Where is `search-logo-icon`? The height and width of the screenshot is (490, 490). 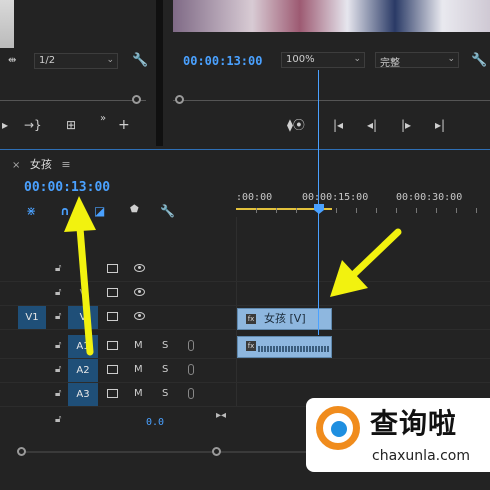 search-logo-icon is located at coordinates (338, 428).